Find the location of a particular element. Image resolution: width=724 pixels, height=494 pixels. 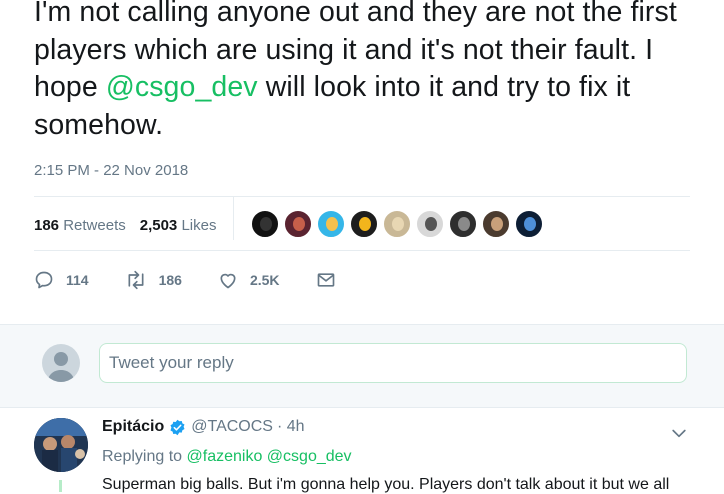

retweet-icon is located at coordinates (136, 280).